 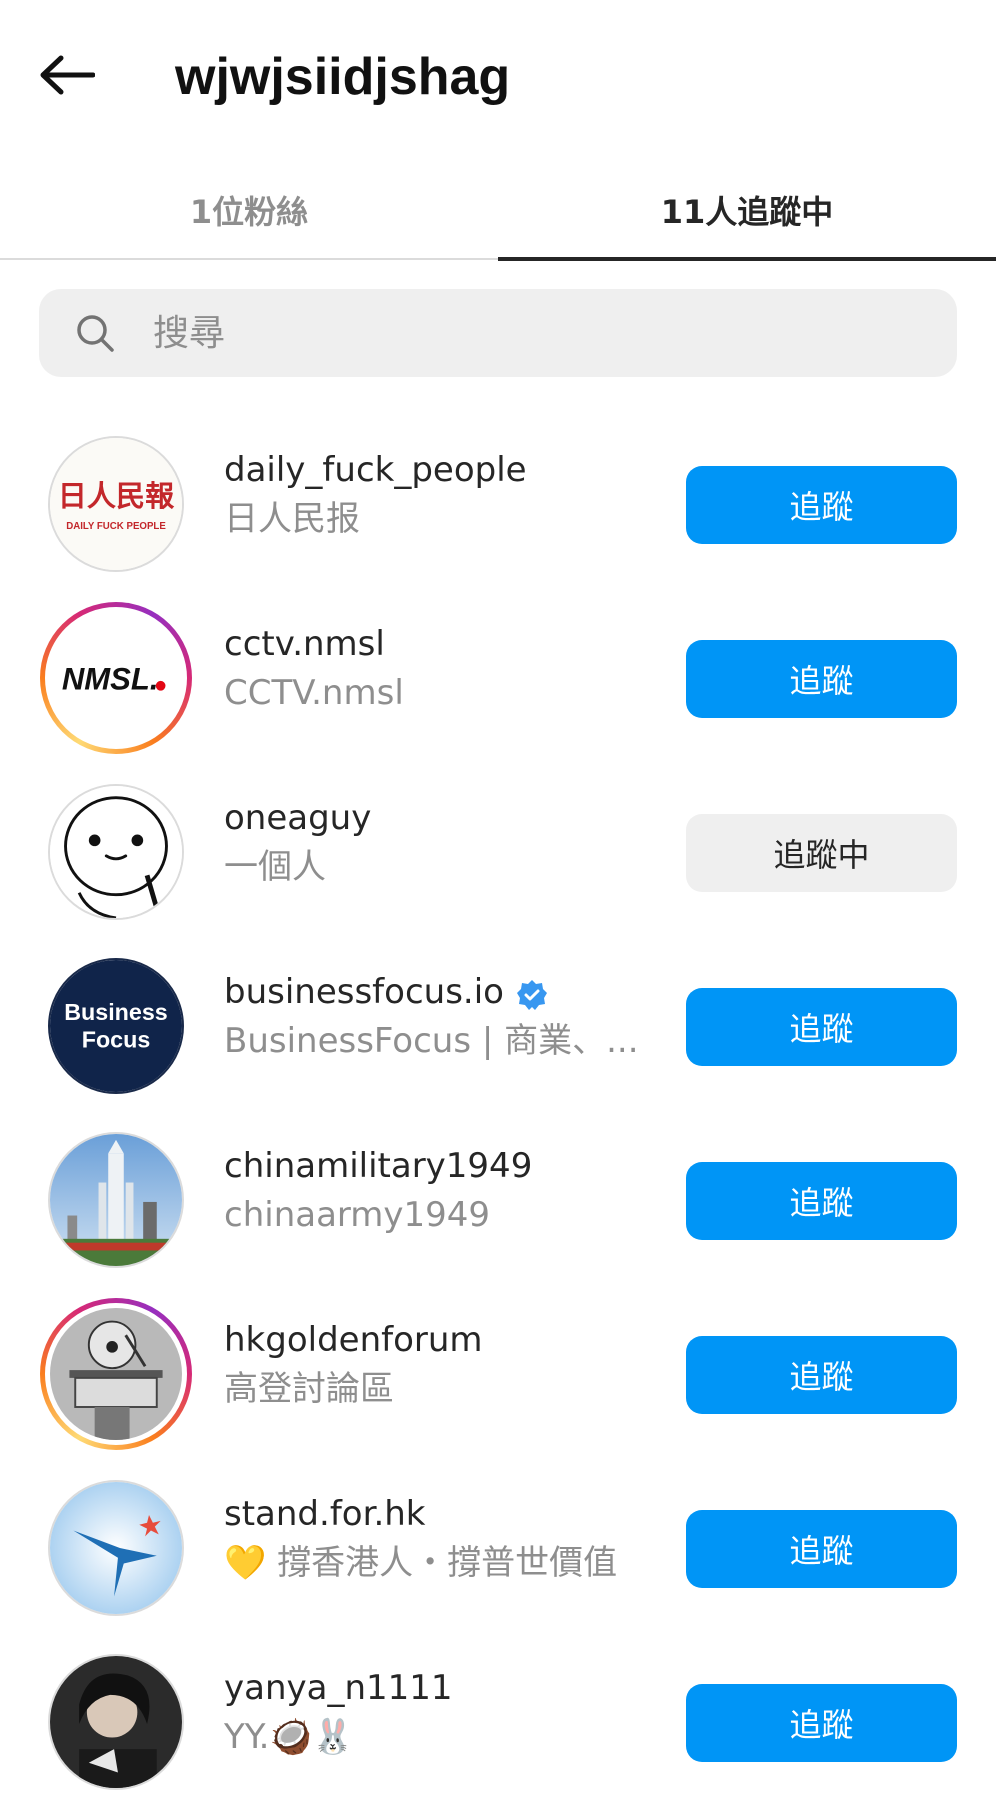 What do you see at coordinates (498, 843) in the screenshot?
I see `list-item: oneaguy 一個人 追蹤中` at bounding box center [498, 843].